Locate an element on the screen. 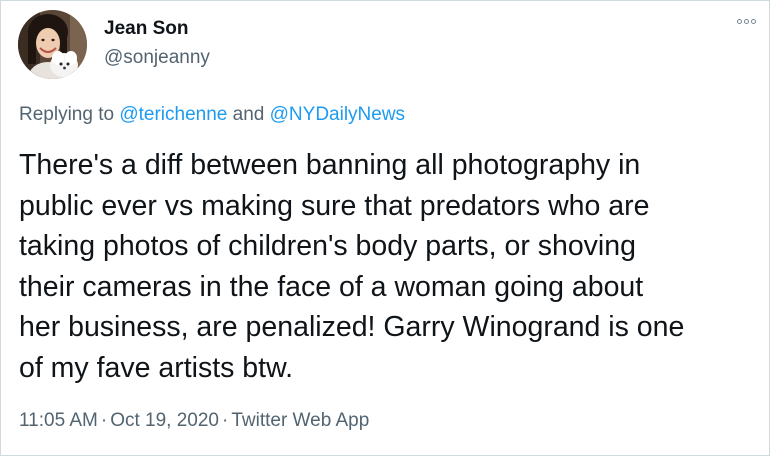 The image size is (770, 456). author-handle: @sonjeanny is located at coordinates (157, 58).